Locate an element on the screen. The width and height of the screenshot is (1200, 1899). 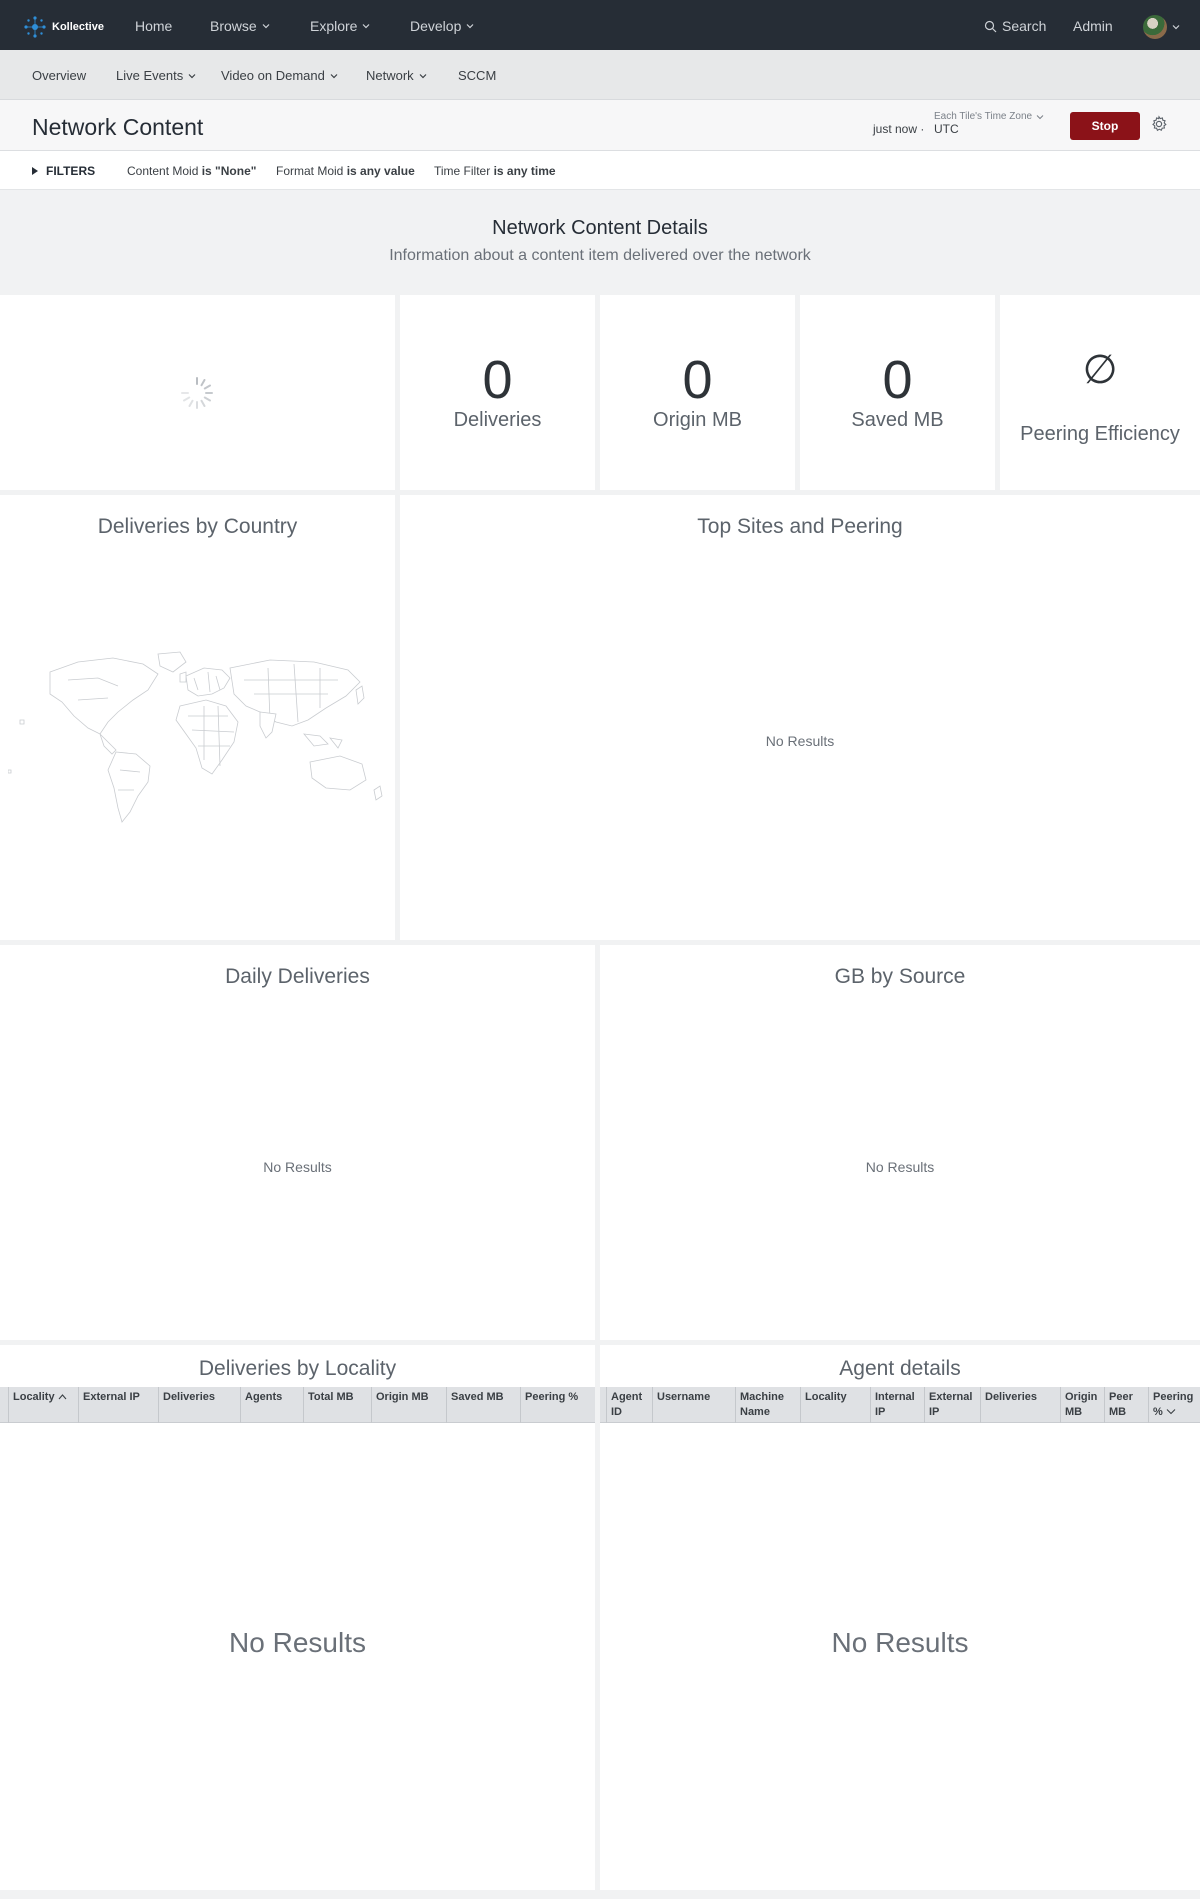
filter-time: Time Filter is any time is located at coordinates (495, 171).